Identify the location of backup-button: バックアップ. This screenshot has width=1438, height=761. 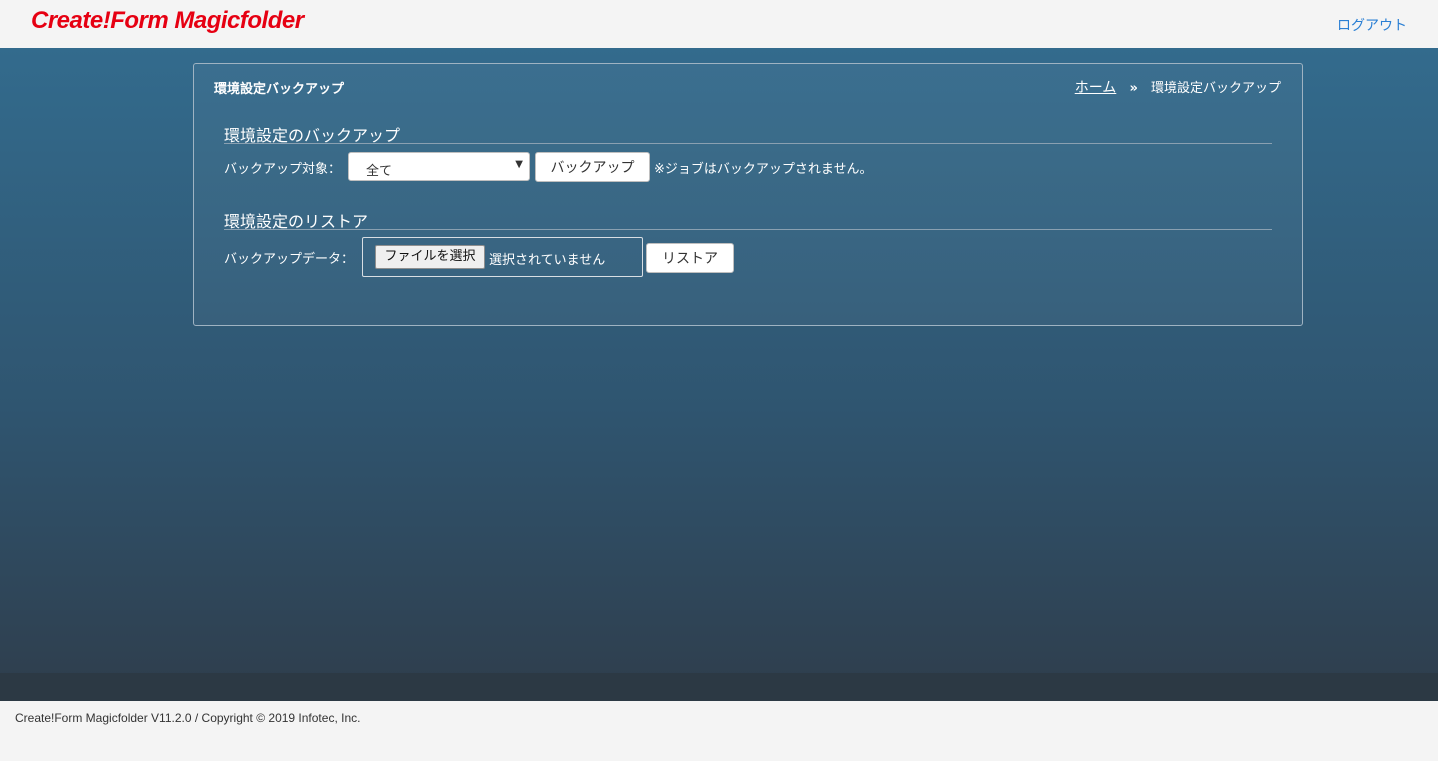
(592, 167).